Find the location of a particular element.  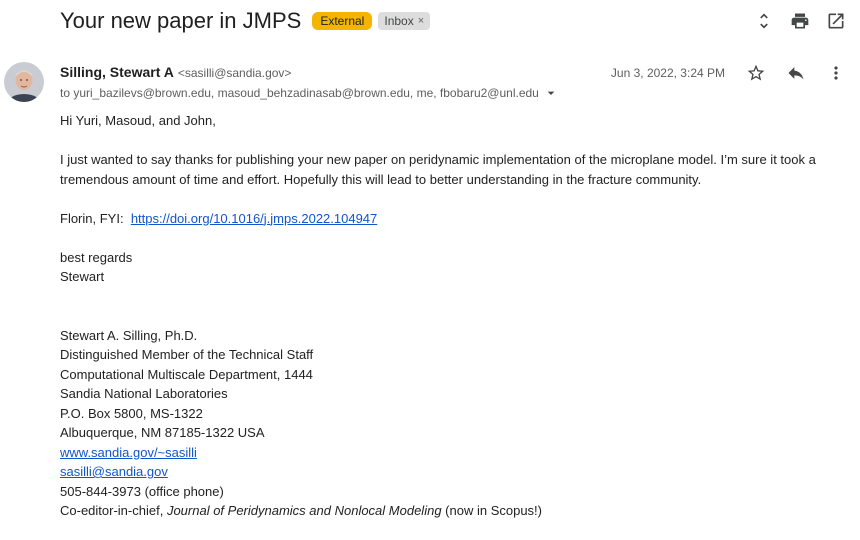

star-icon is located at coordinates (756, 73).